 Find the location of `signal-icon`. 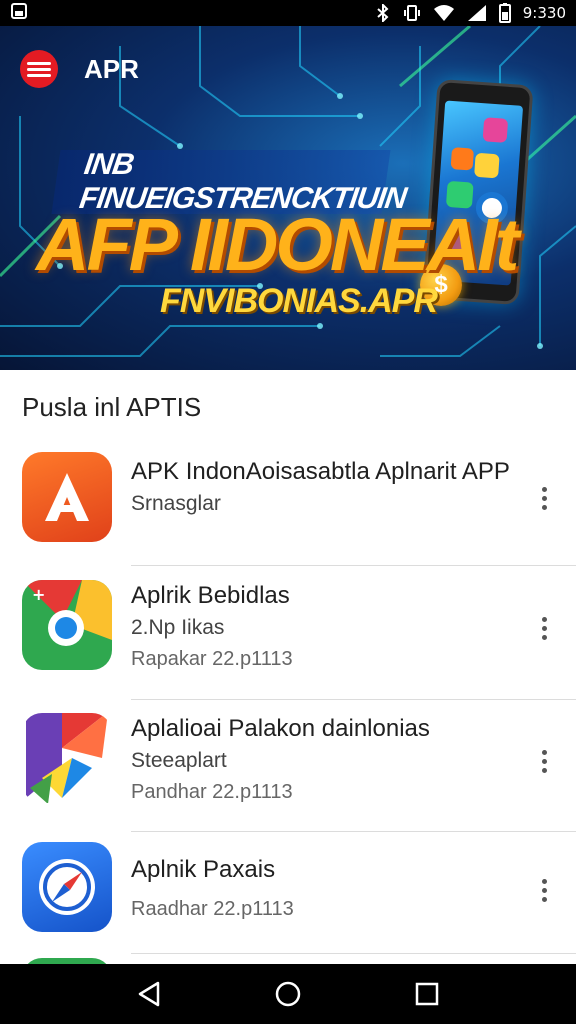

signal-icon is located at coordinates (477, 13).